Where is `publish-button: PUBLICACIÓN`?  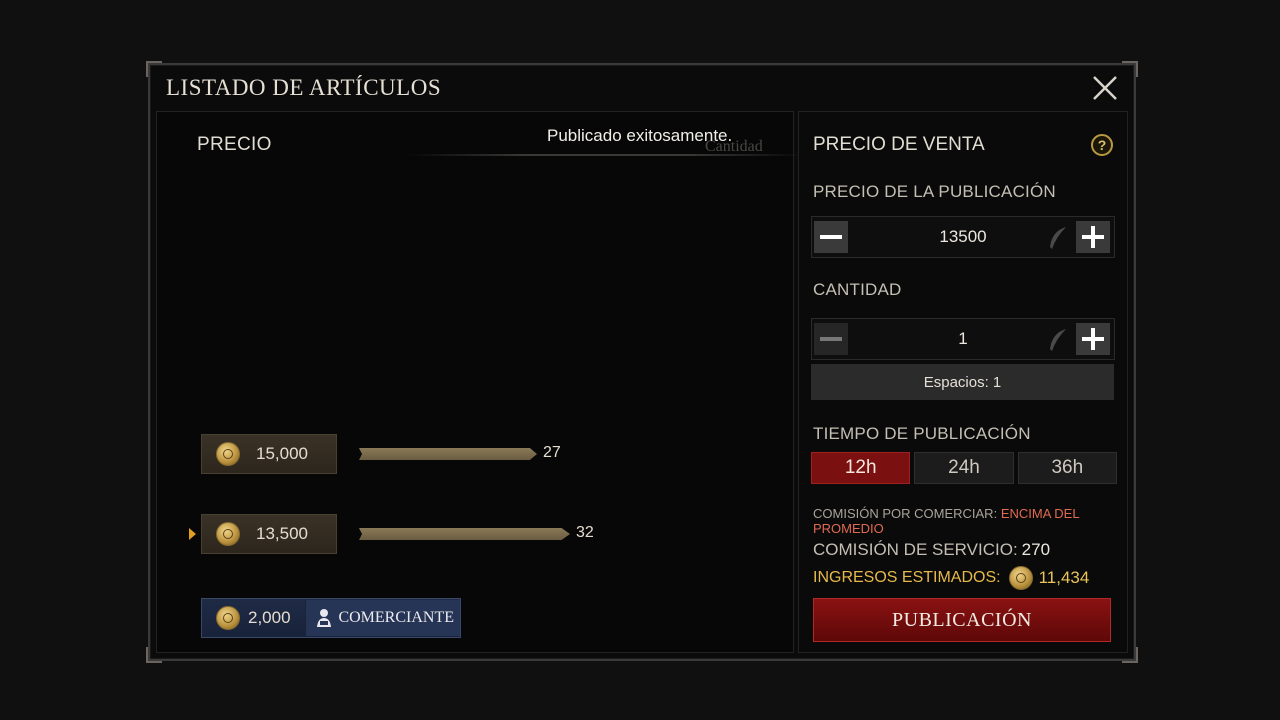 publish-button: PUBLICACIÓN is located at coordinates (962, 620).